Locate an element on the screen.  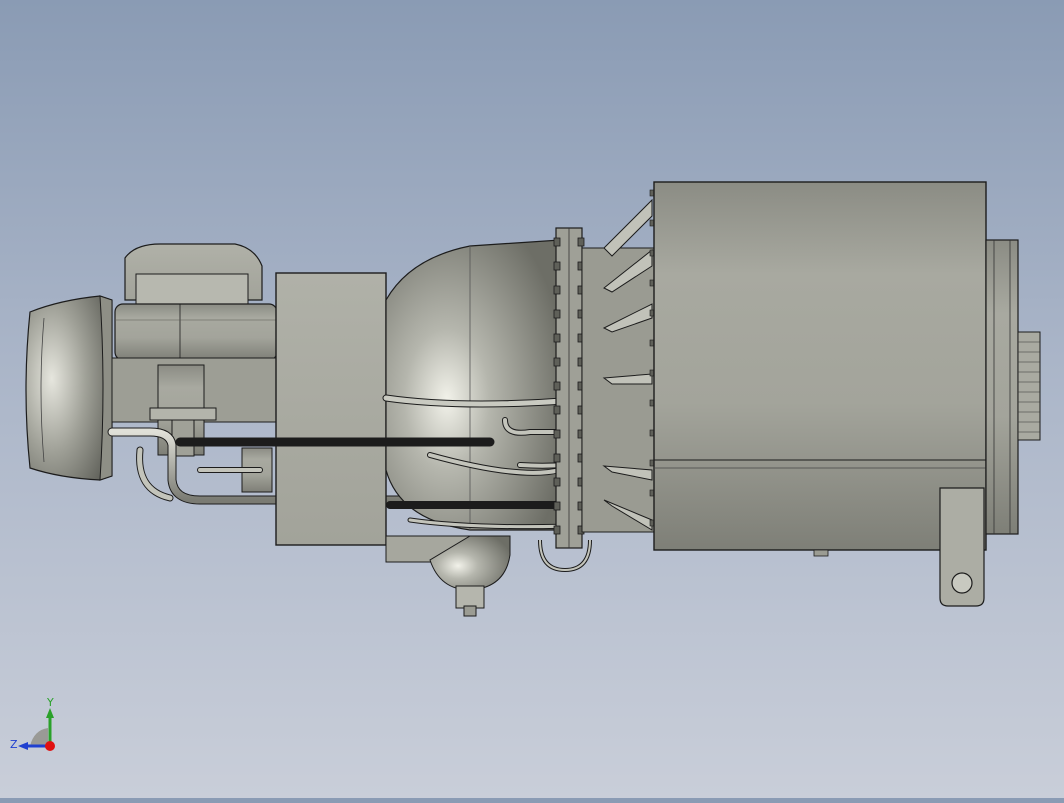
exhaust-nozzle is located at coordinates (1013, 387).